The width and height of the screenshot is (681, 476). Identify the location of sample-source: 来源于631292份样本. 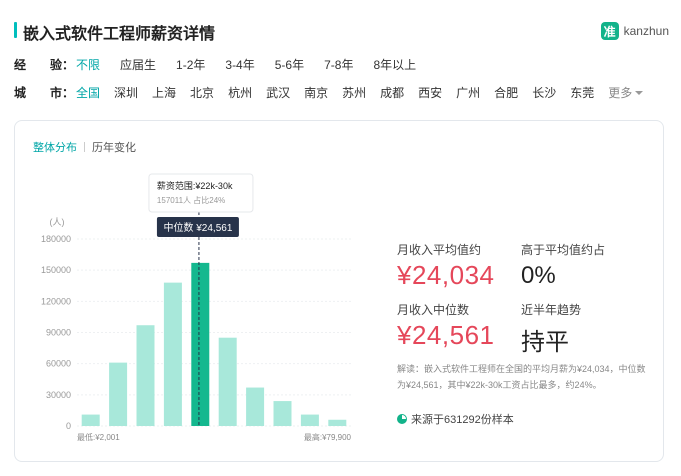
(455, 419).